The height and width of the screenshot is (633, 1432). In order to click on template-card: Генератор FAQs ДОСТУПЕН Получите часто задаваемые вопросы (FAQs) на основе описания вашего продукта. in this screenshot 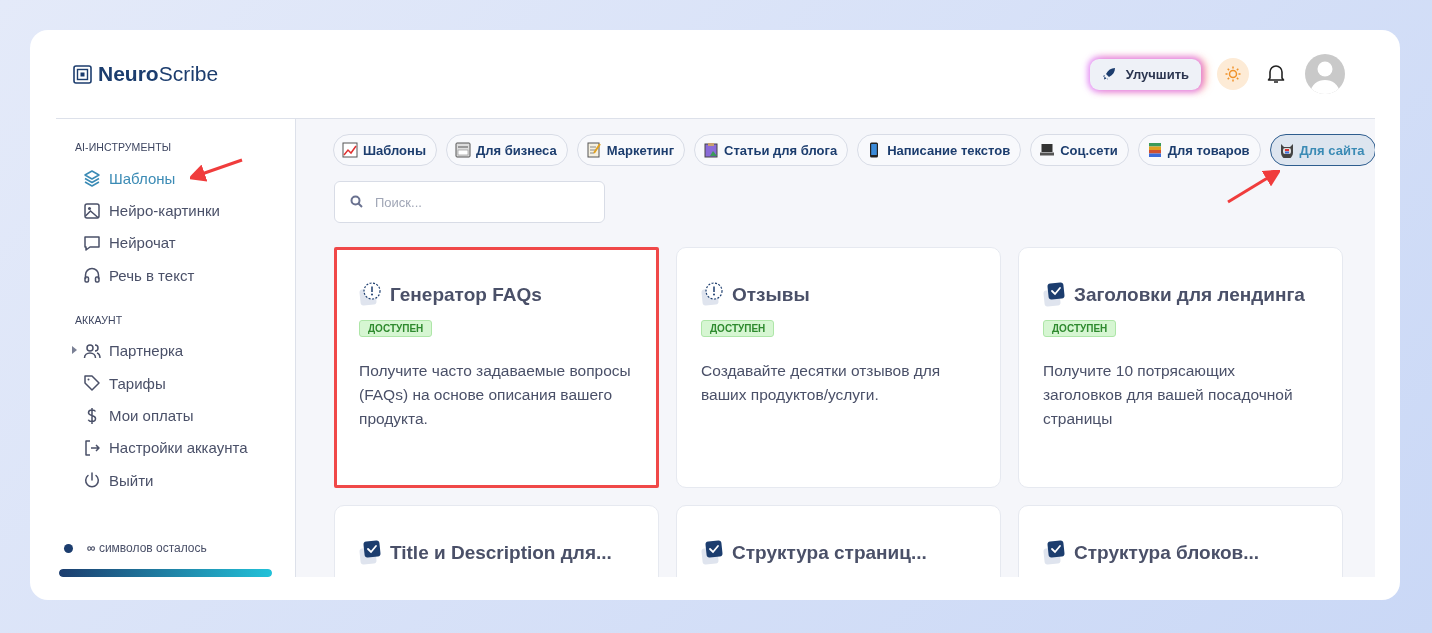, I will do `click(496, 367)`.